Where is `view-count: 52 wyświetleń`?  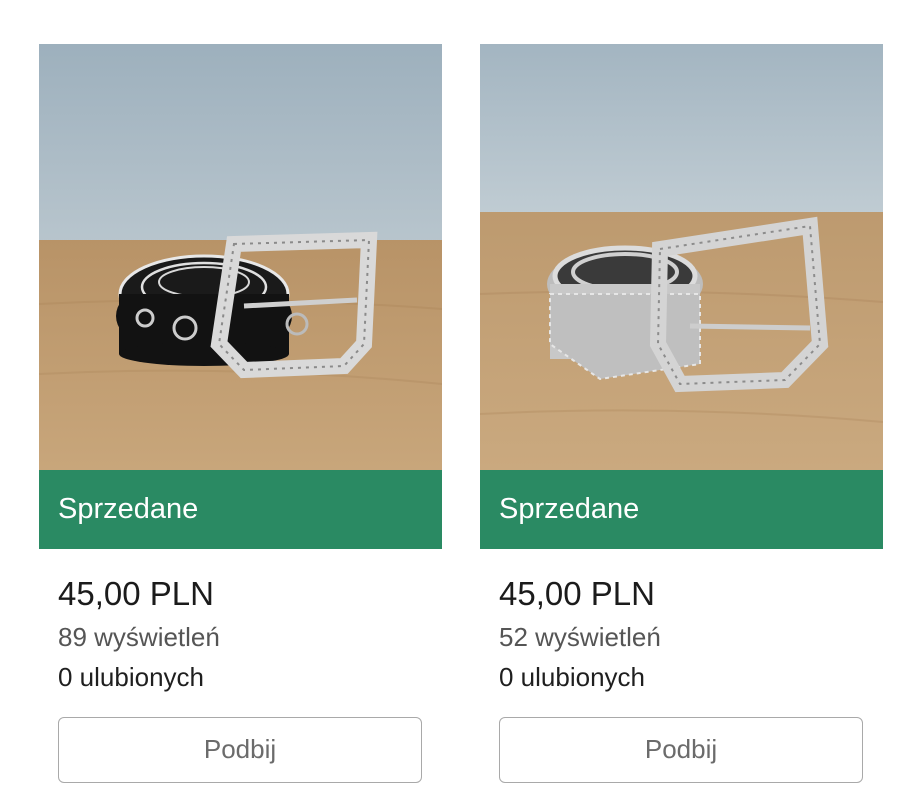 view-count: 52 wyświetleń is located at coordinates (580, 637).